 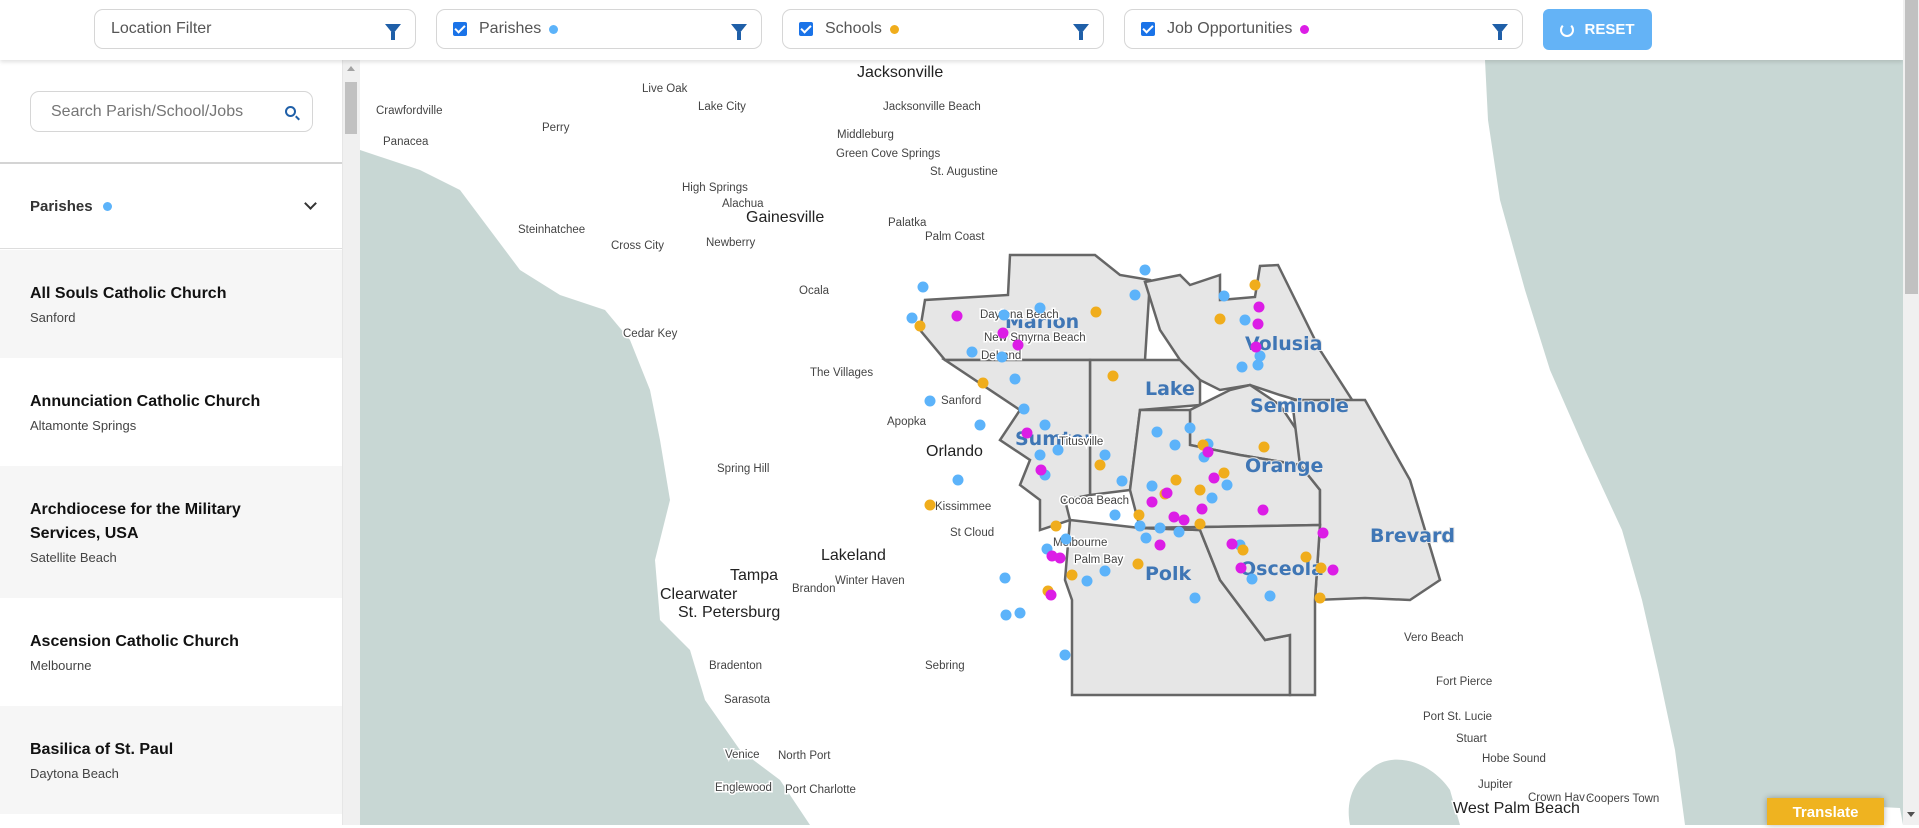 What do you see at coordinates (1323, 29) in the screenshot?
I see `jobs-filter-dropdown: Job Opportunities` at bounding box center [1323, 29].